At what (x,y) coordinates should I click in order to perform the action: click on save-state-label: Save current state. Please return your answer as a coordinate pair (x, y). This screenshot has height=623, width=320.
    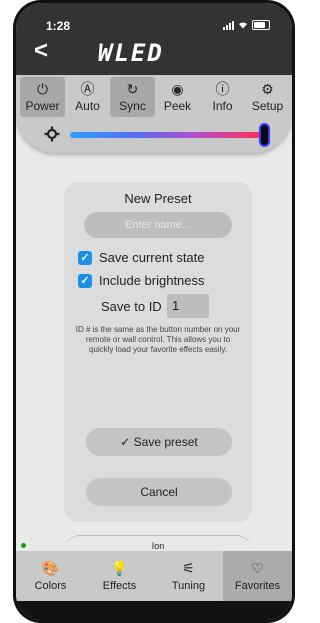
    Looking at the image, I should click on (152, 257).